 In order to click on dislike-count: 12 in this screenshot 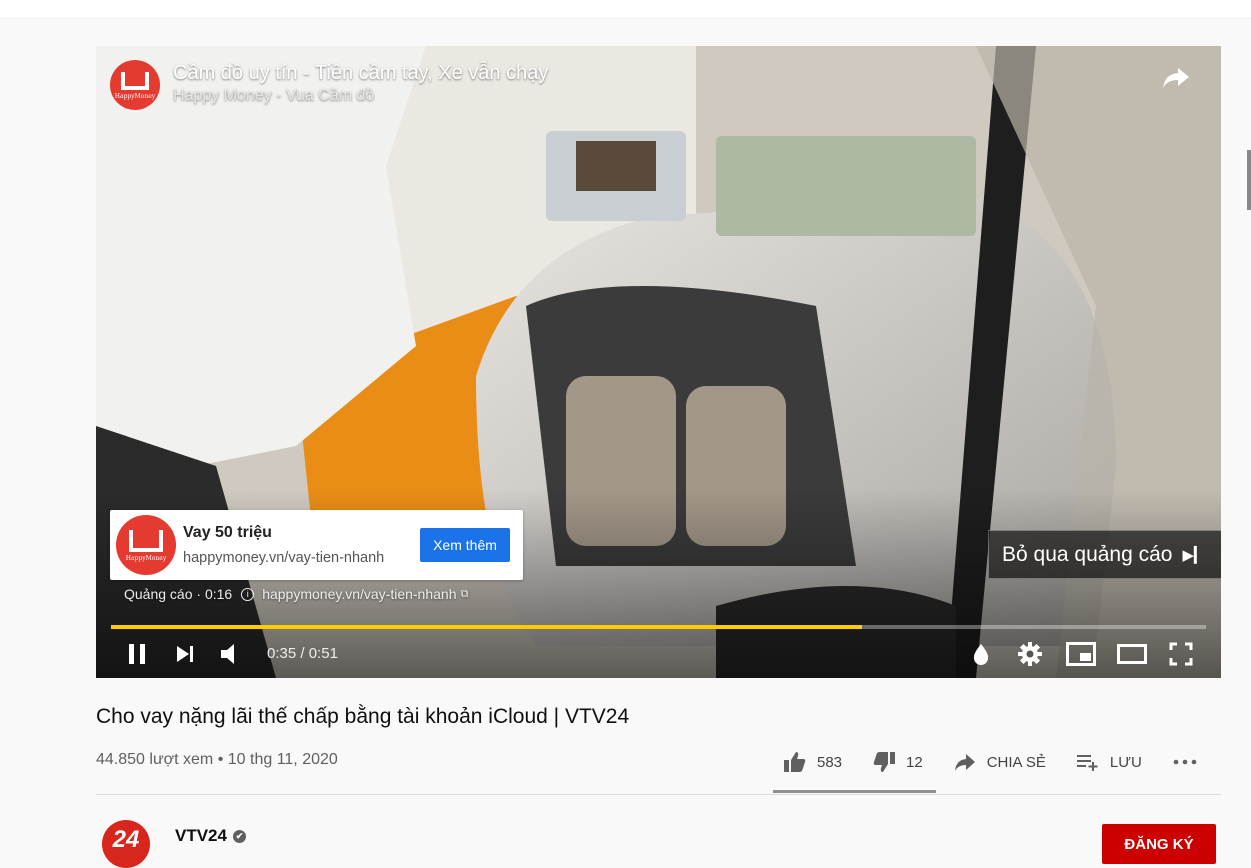, I will do `click(914, 762)`.